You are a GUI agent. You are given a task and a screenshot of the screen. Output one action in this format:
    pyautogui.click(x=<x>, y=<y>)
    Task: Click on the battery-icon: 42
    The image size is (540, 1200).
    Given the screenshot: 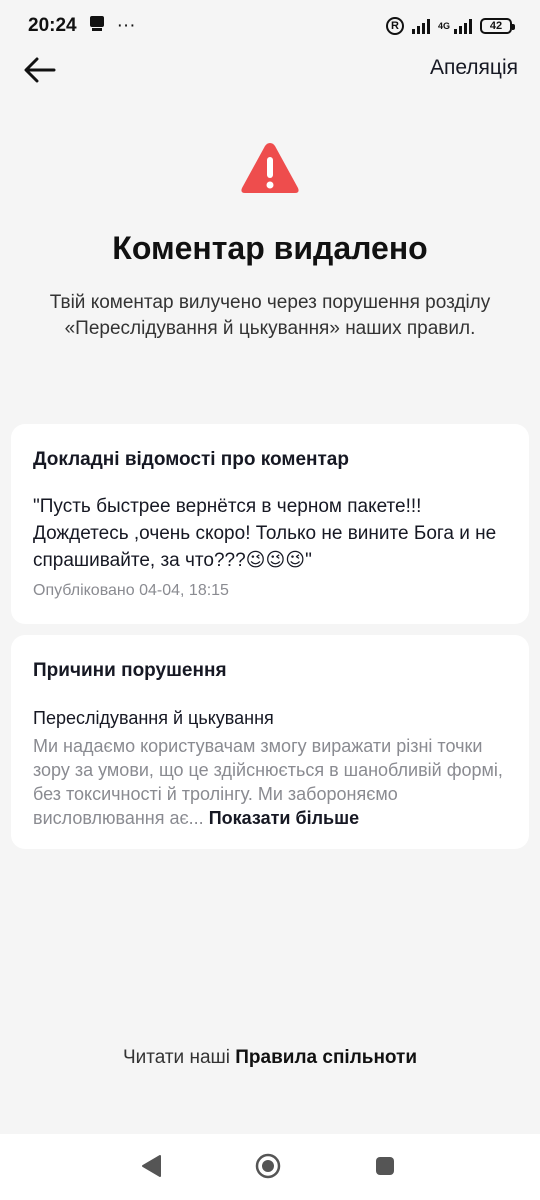 What is the action you would take?
    pyautogui.click(x=497, y=26)
    